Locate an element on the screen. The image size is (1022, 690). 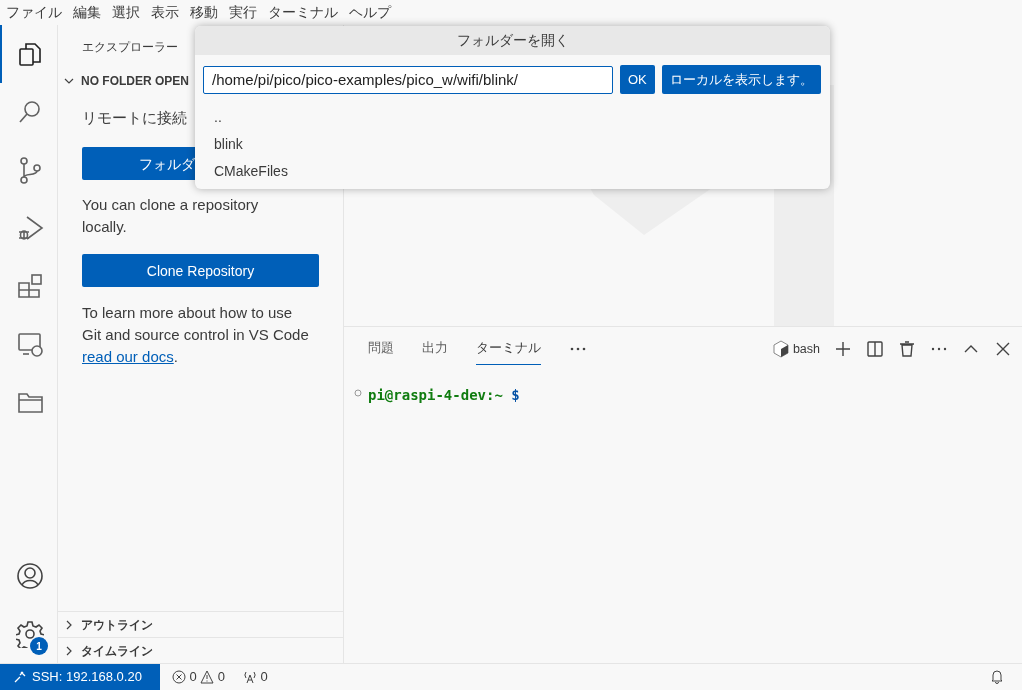
terminal-prompt: pi@raspi-4-dev:~ $ is located at coordinates (444, 395).